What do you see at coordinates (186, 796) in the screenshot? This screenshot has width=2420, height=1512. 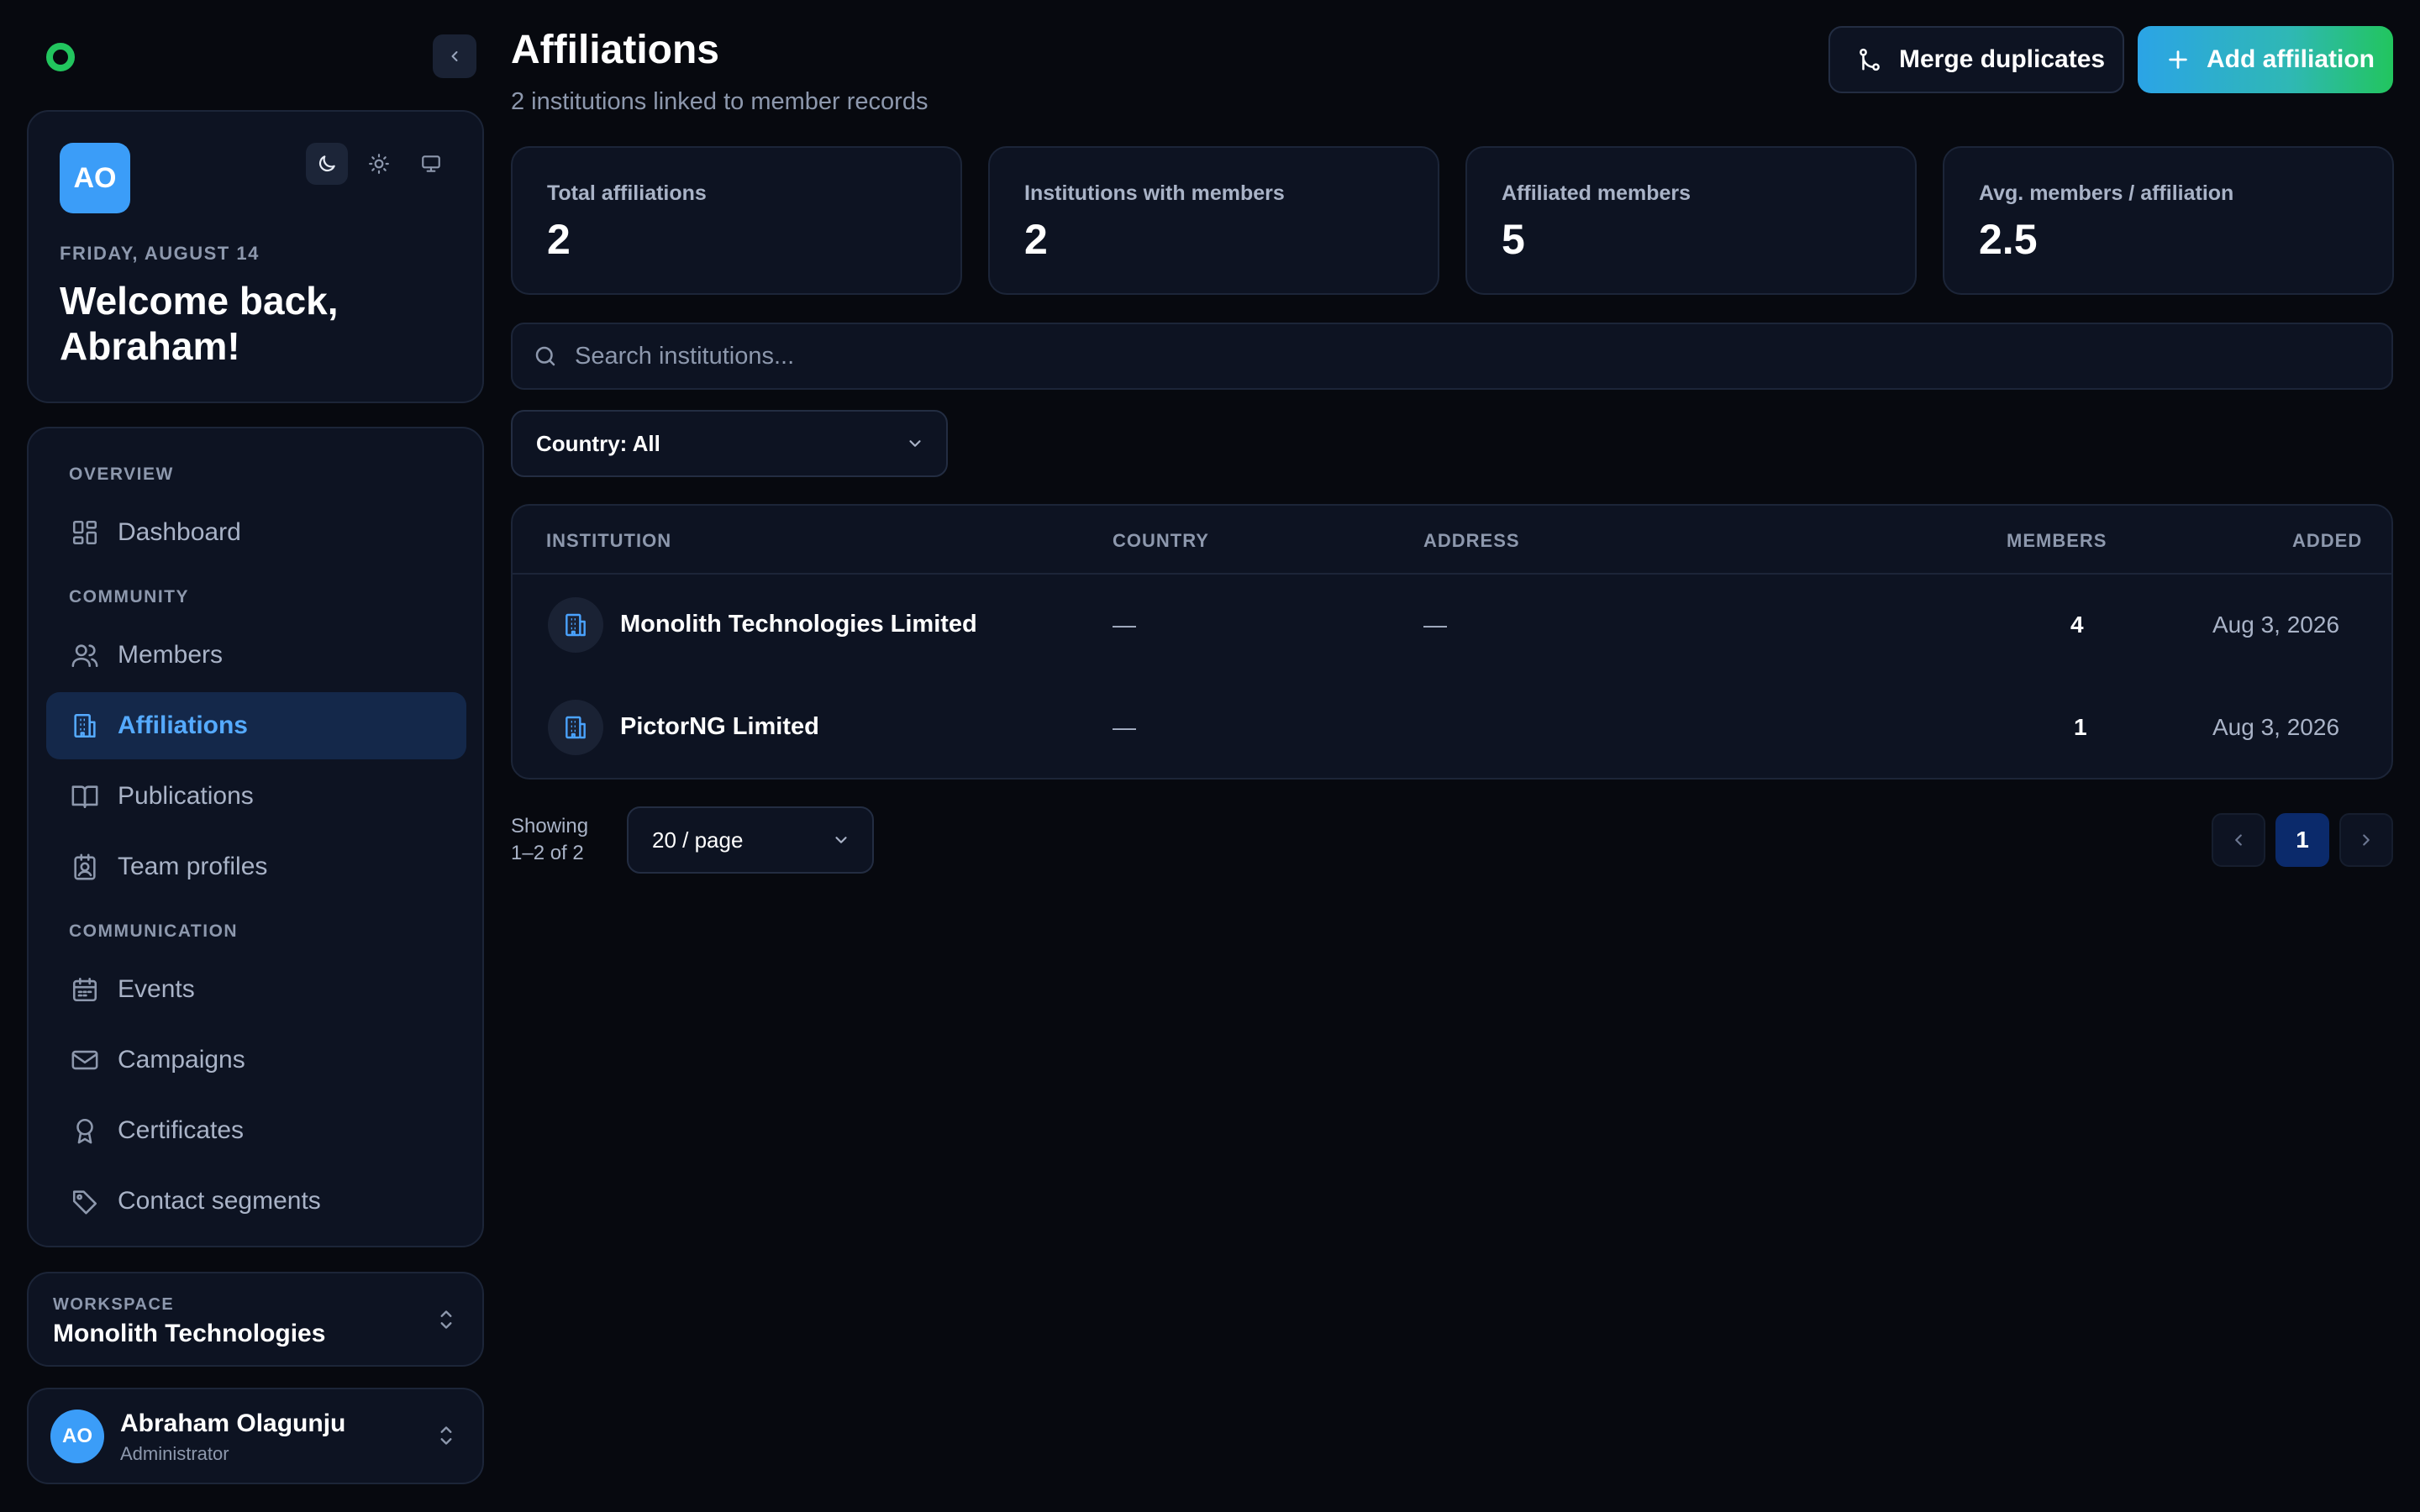 I see `sidebar-item-label: Publications` at bounding box center [186, 796].